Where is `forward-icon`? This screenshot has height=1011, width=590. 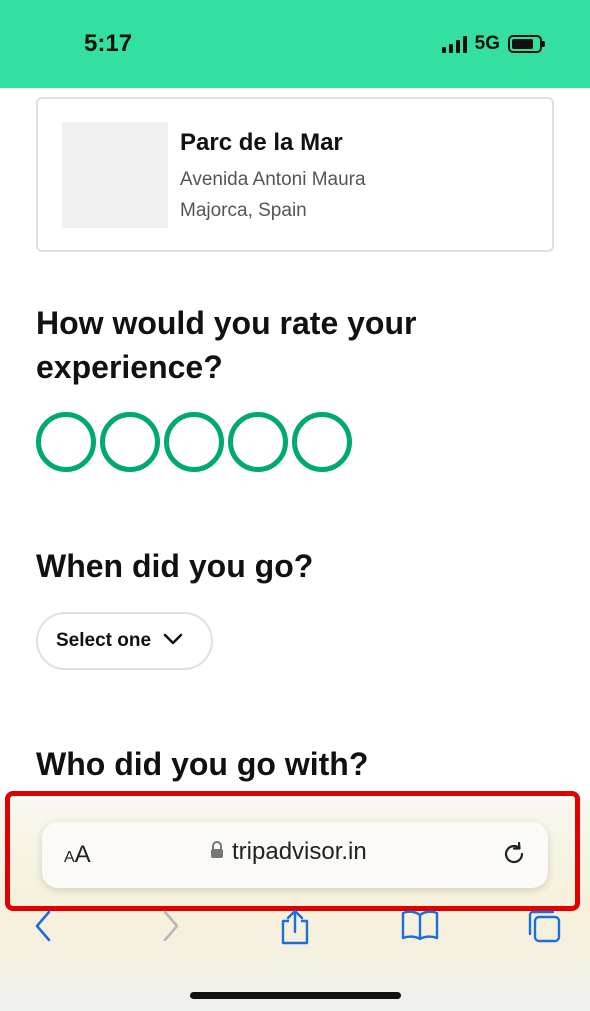 forward-icon is located at coordinates (171, 928).